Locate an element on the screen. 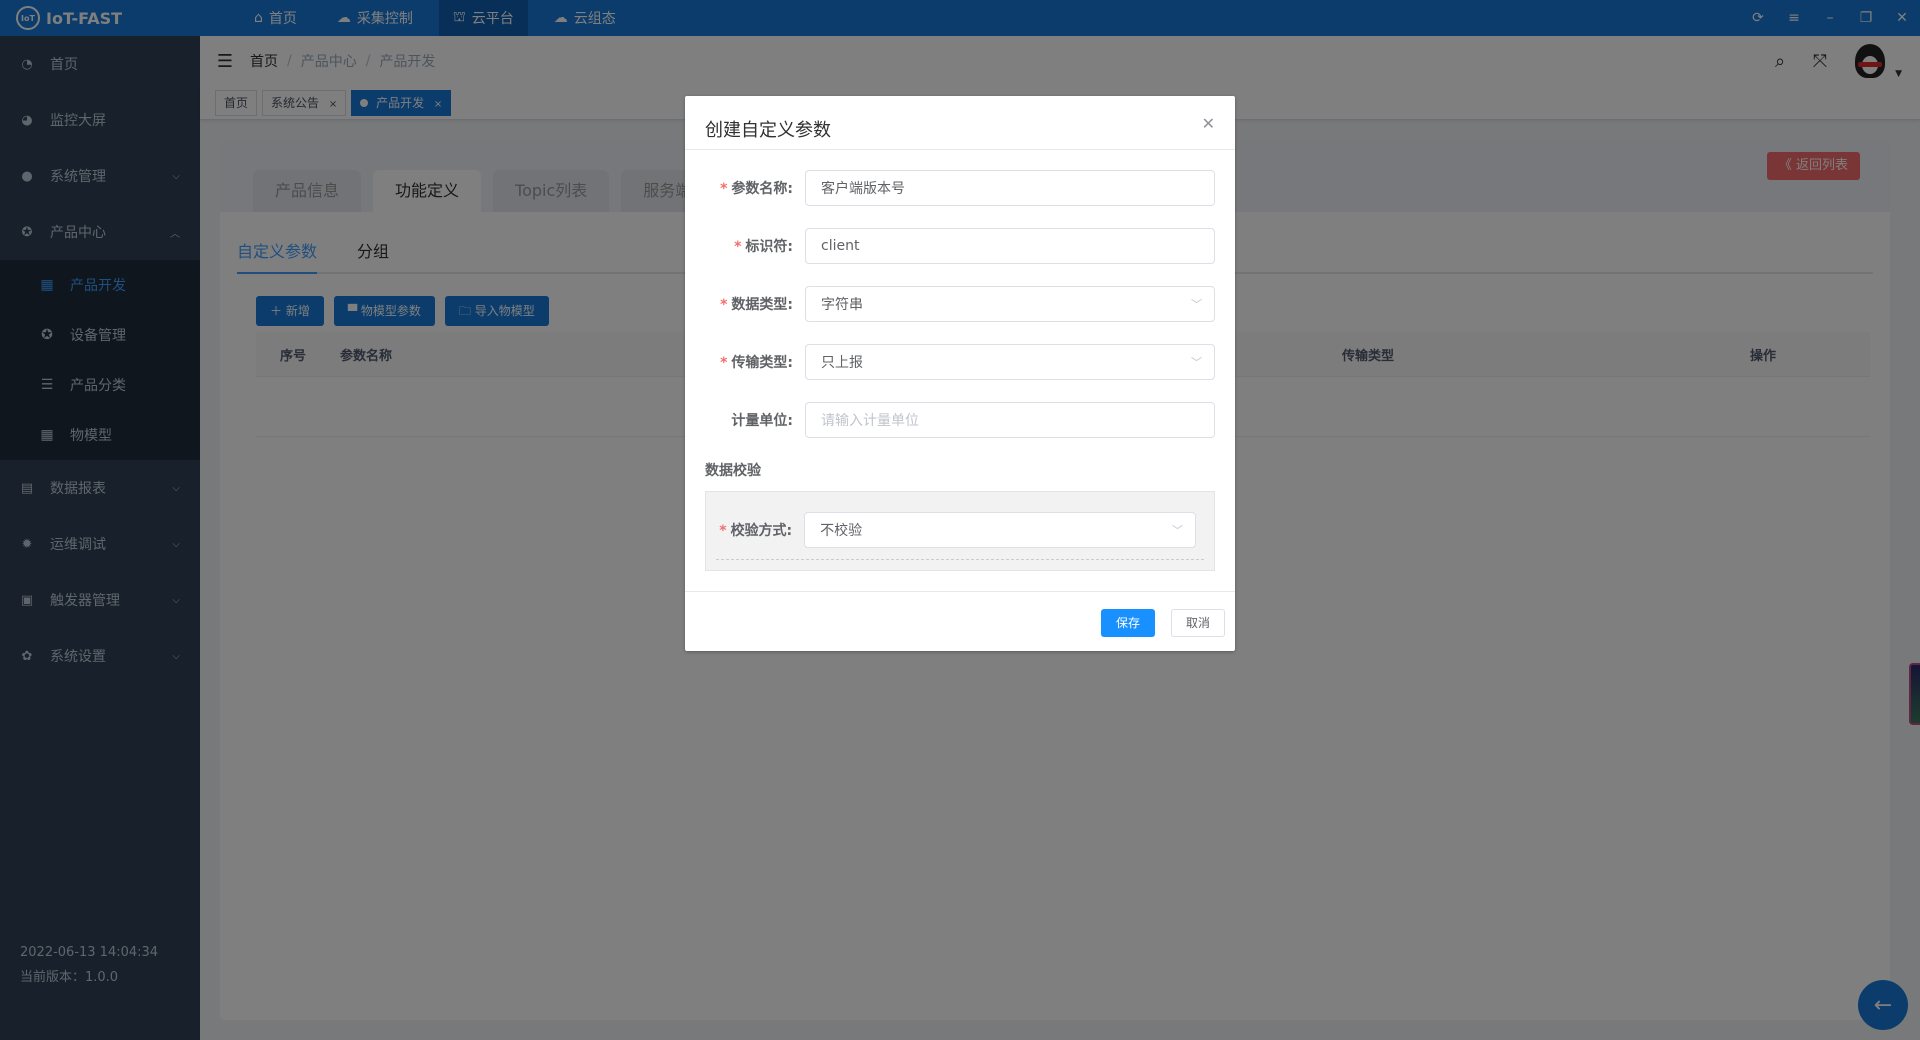 The width and height of the screenshot is (1920, 1040). form-row-identifier: * 标识符: client is located at coordinates (960, 246).